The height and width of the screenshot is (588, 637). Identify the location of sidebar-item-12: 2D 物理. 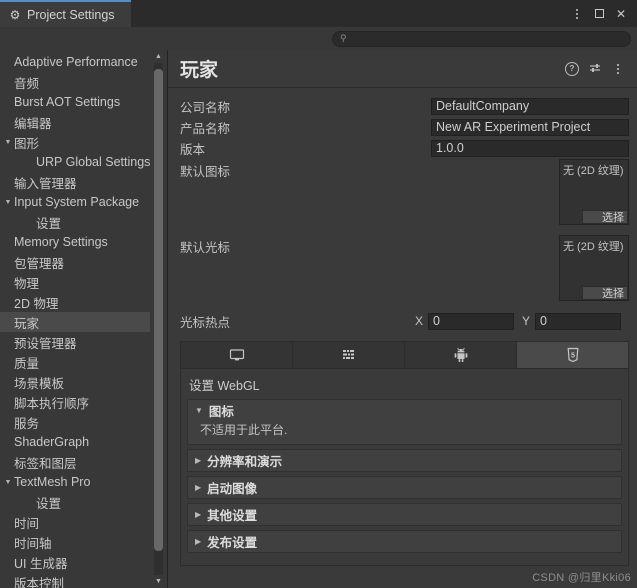
(75, 302).